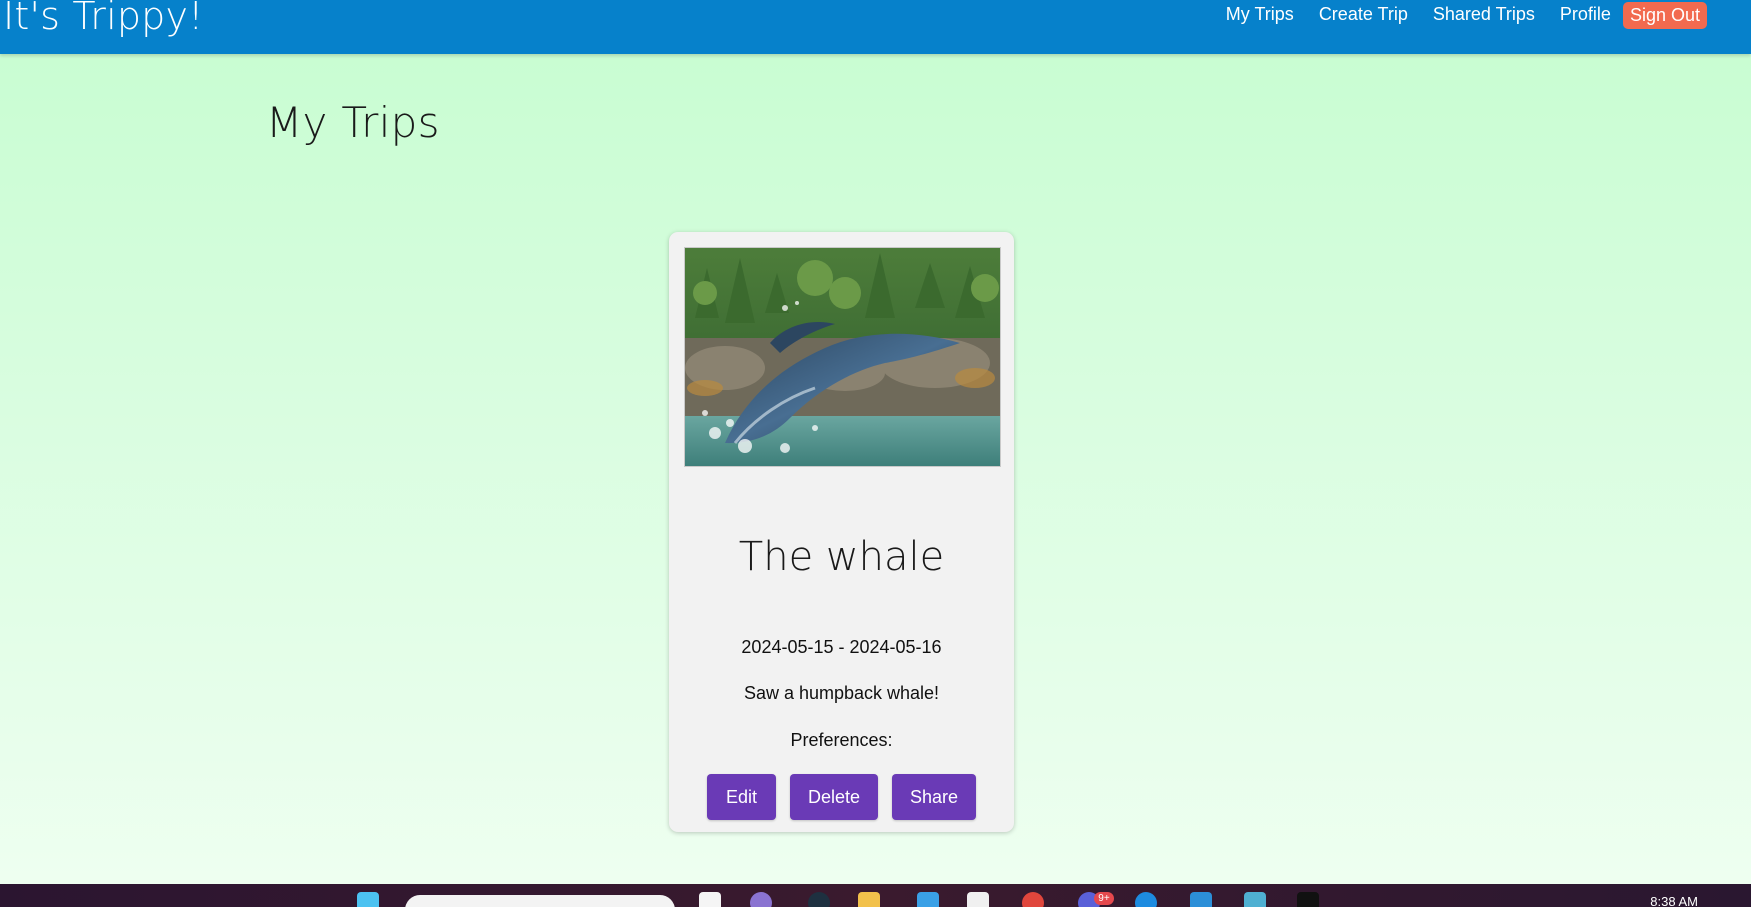 The height and width of the screenshot is (907, 1751). I want to click on notification-badge: 9+, so click(1104, 898).